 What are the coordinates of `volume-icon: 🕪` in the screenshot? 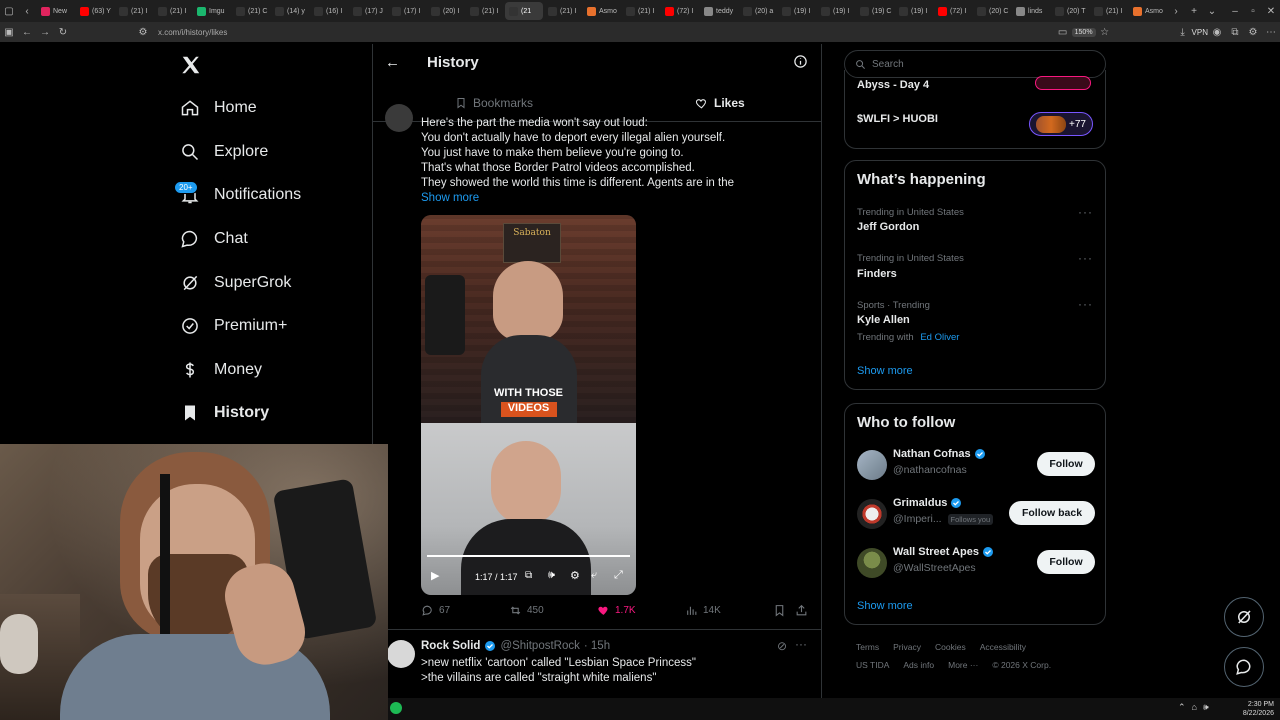 It's located at (551, 575).